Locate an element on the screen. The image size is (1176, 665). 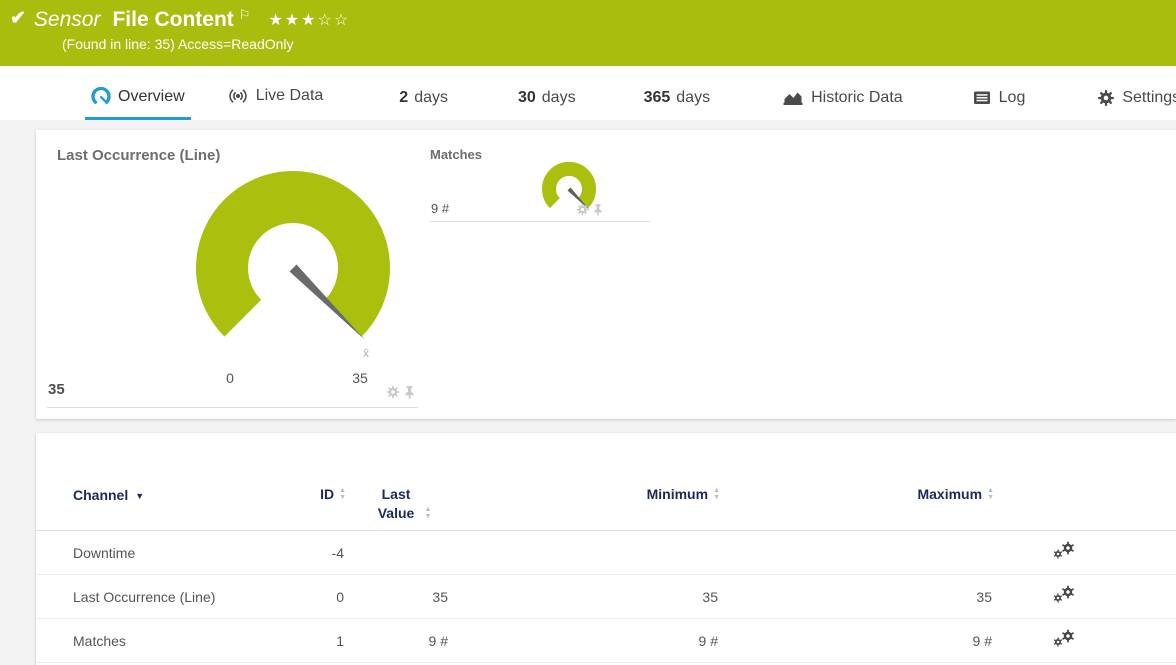
primary-gauge-scale-min: 0 is located at coordinates (230, 378).